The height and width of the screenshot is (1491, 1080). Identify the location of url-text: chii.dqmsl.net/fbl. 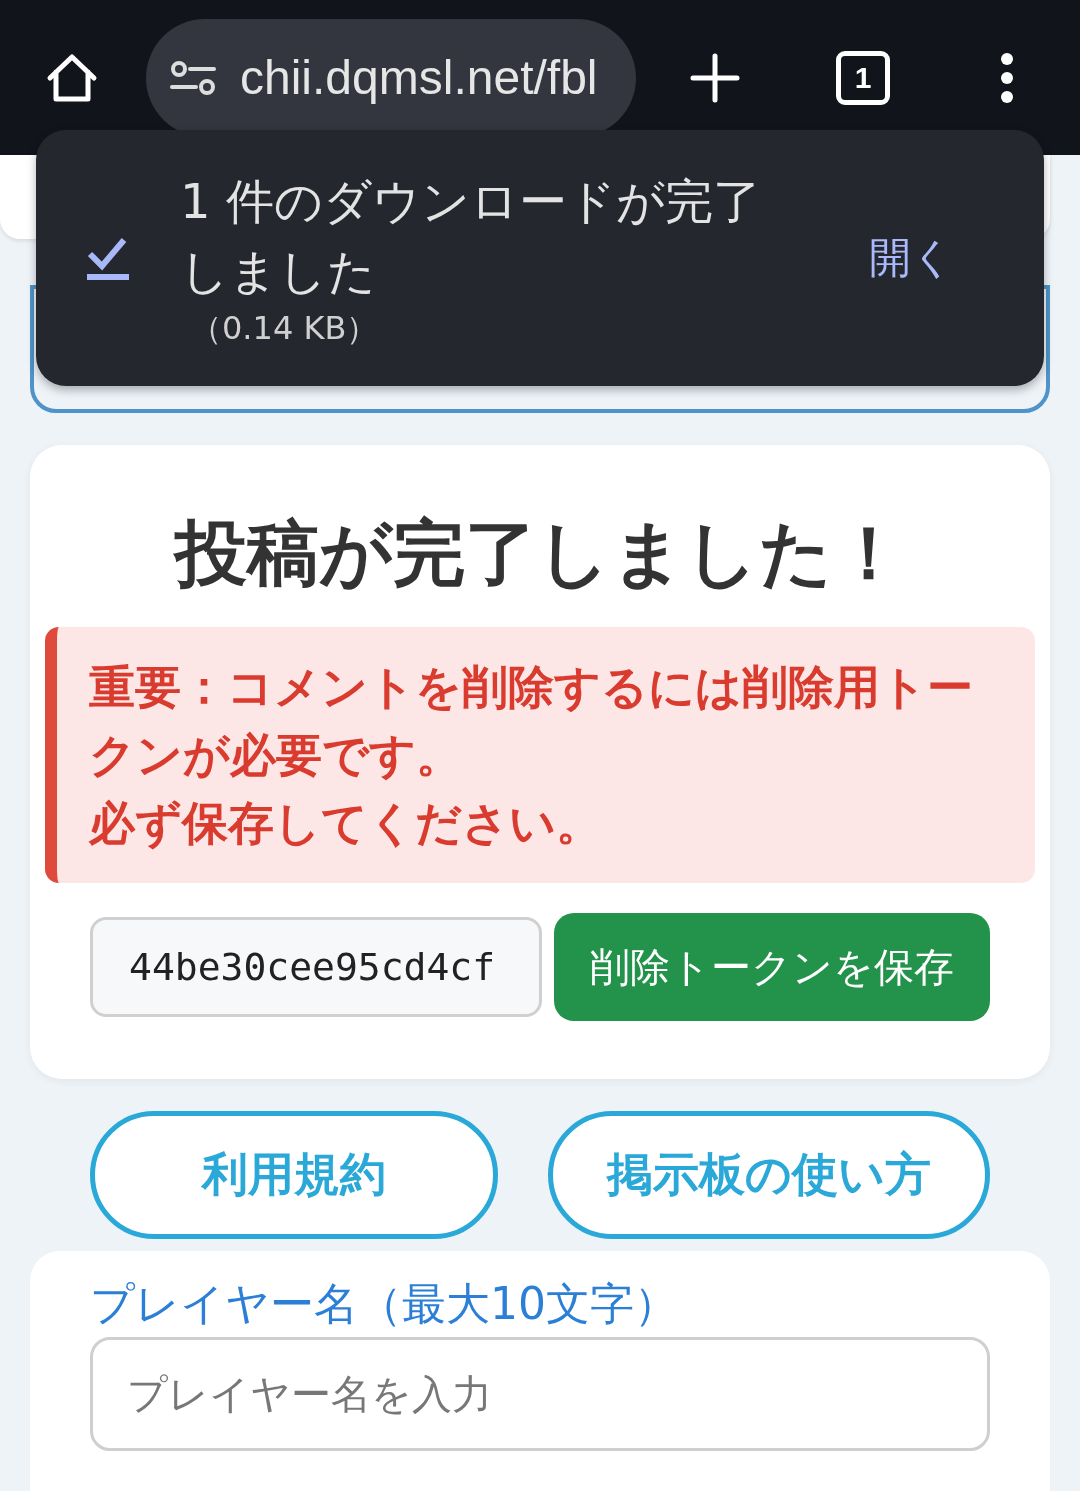
(419, 77).